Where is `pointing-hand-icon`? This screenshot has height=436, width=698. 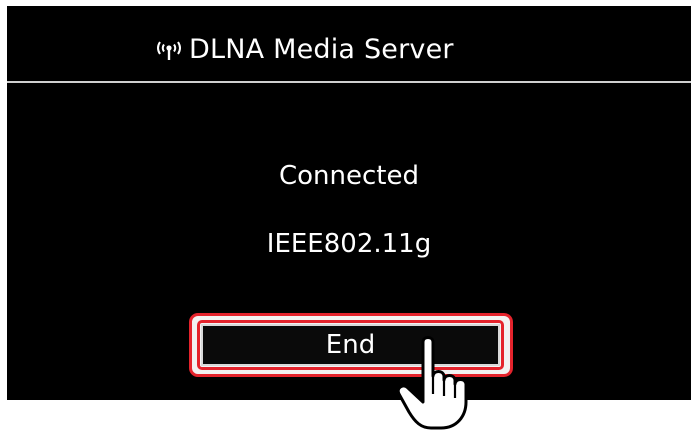
pointing-hand-icon is located at coordinates (441, 382).